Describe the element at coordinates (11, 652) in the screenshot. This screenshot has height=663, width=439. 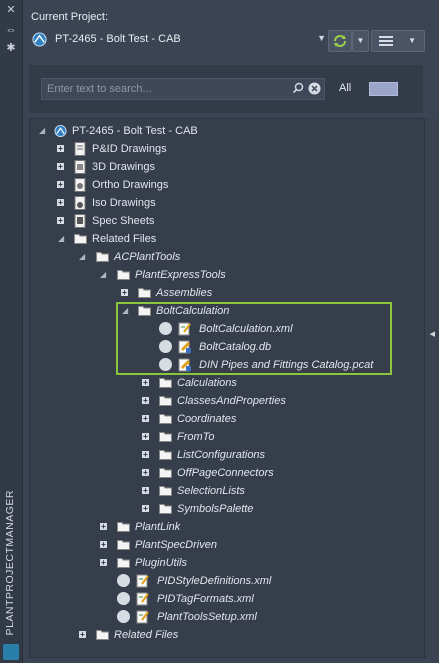
I see `app-logo-icon` at that location.